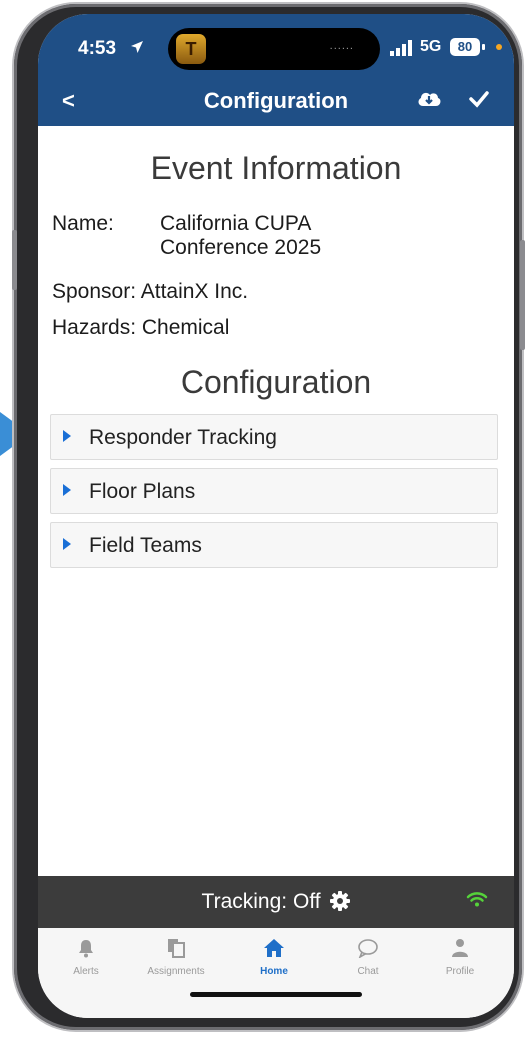 Image resolution: width=529 pixels, height=1037 pixels. I want to click on name-label: Name:, so click(83, 223).